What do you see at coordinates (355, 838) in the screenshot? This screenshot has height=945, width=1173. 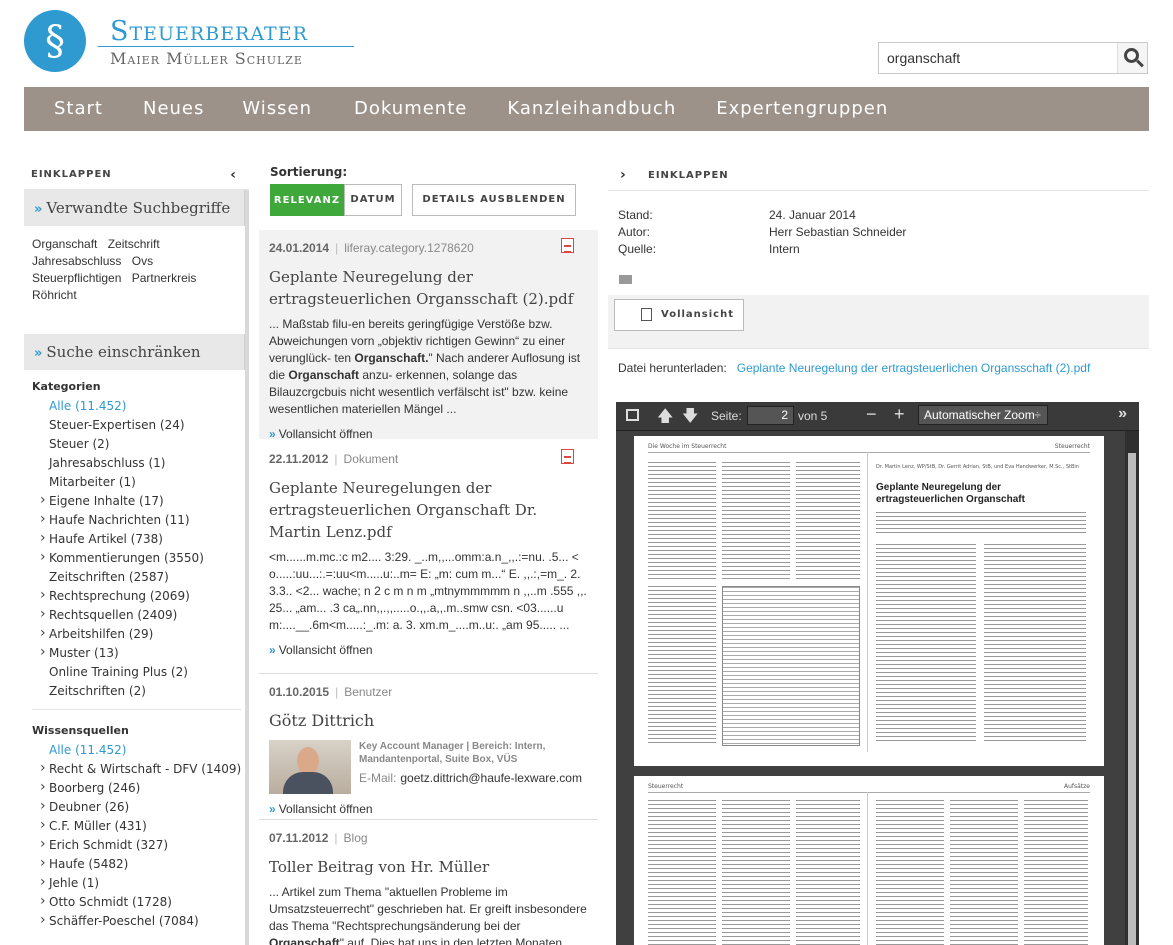 I see `result-type: Blog` at bounding box center [355, 838].